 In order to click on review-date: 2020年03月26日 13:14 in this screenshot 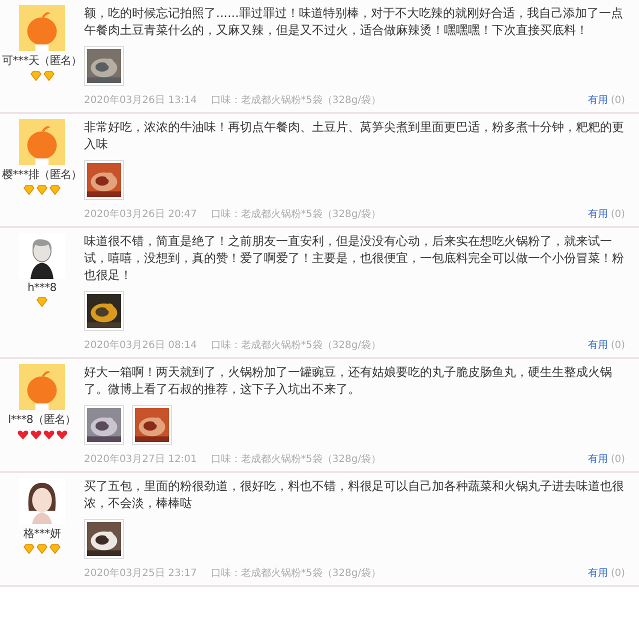, I will do `click(140, 101)`.